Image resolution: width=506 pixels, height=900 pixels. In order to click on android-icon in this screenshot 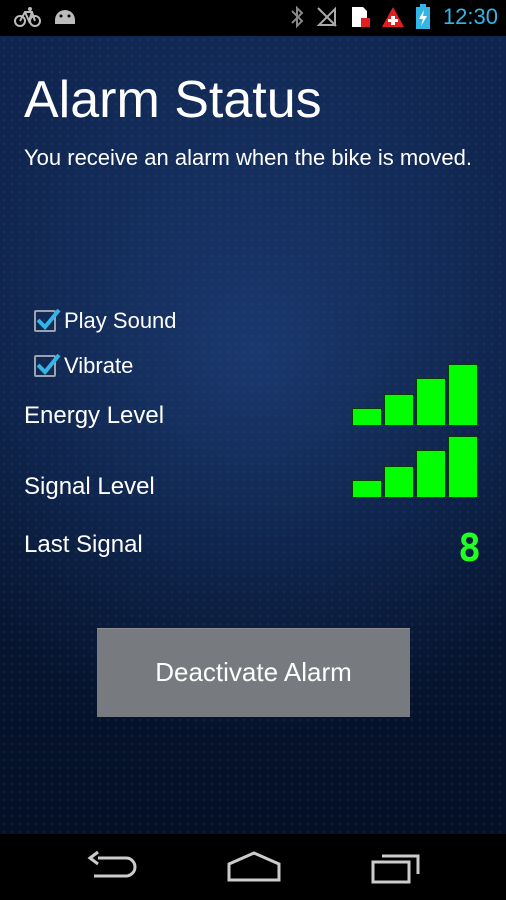, I will do `click(65, 17)`.